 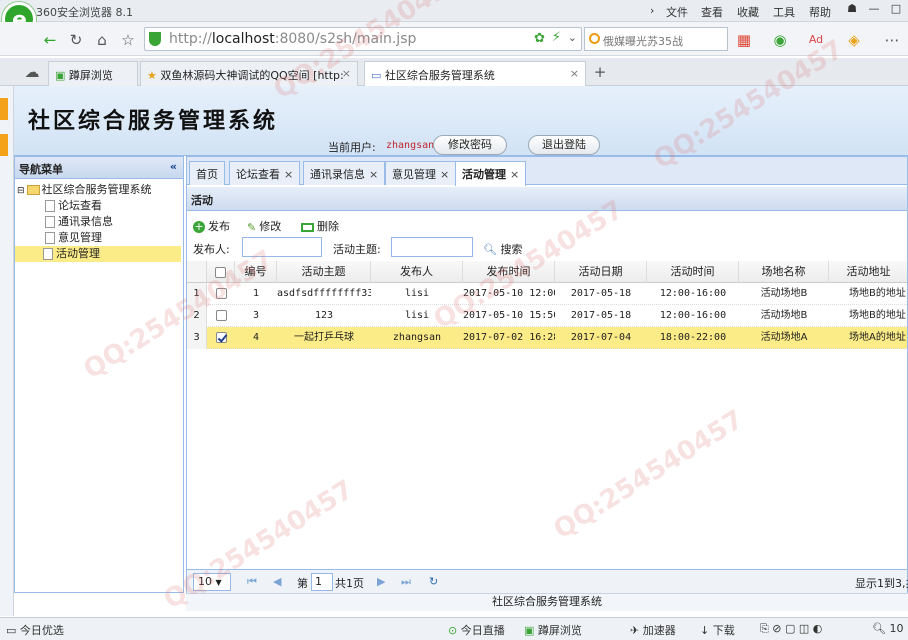 What do you see at coordinates (874, 10) in the screenshot?
I see `minimize-icon: —` at bounding box center [874, 10].